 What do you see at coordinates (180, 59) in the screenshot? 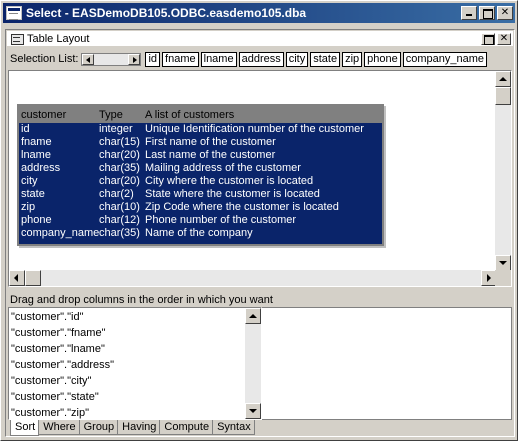
I see `column-button-fname: fname` at bounding box center [180, 59].